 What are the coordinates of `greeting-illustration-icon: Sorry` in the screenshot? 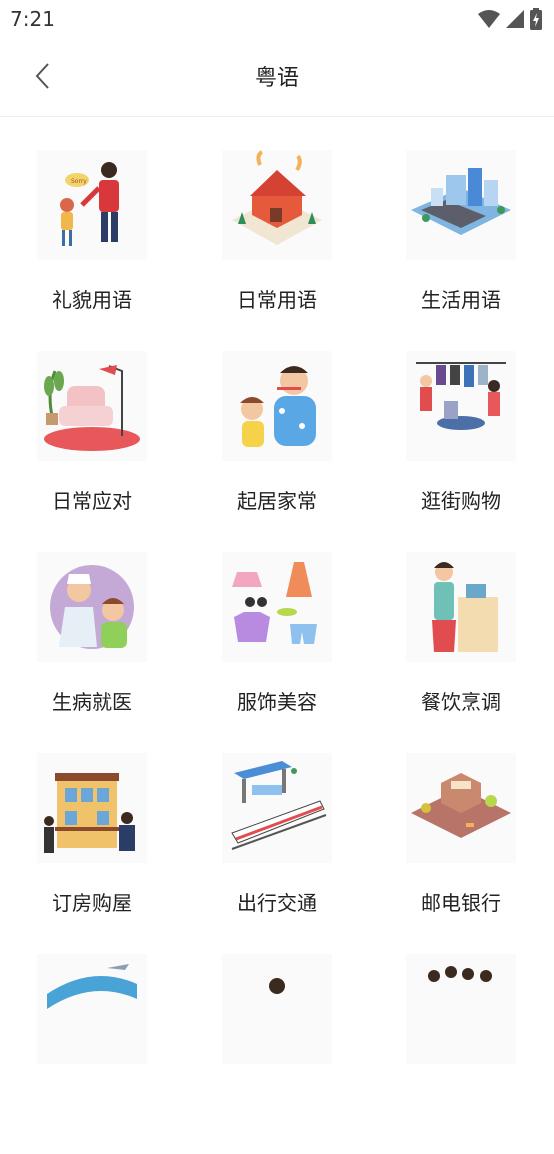 It's located at (92, 205).